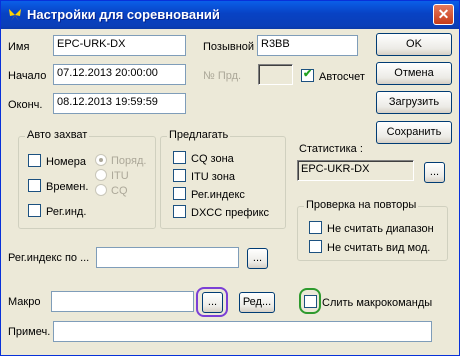  I want to click on auto-capture-regind-checkbox: Рег.инд., so click(57, 211).